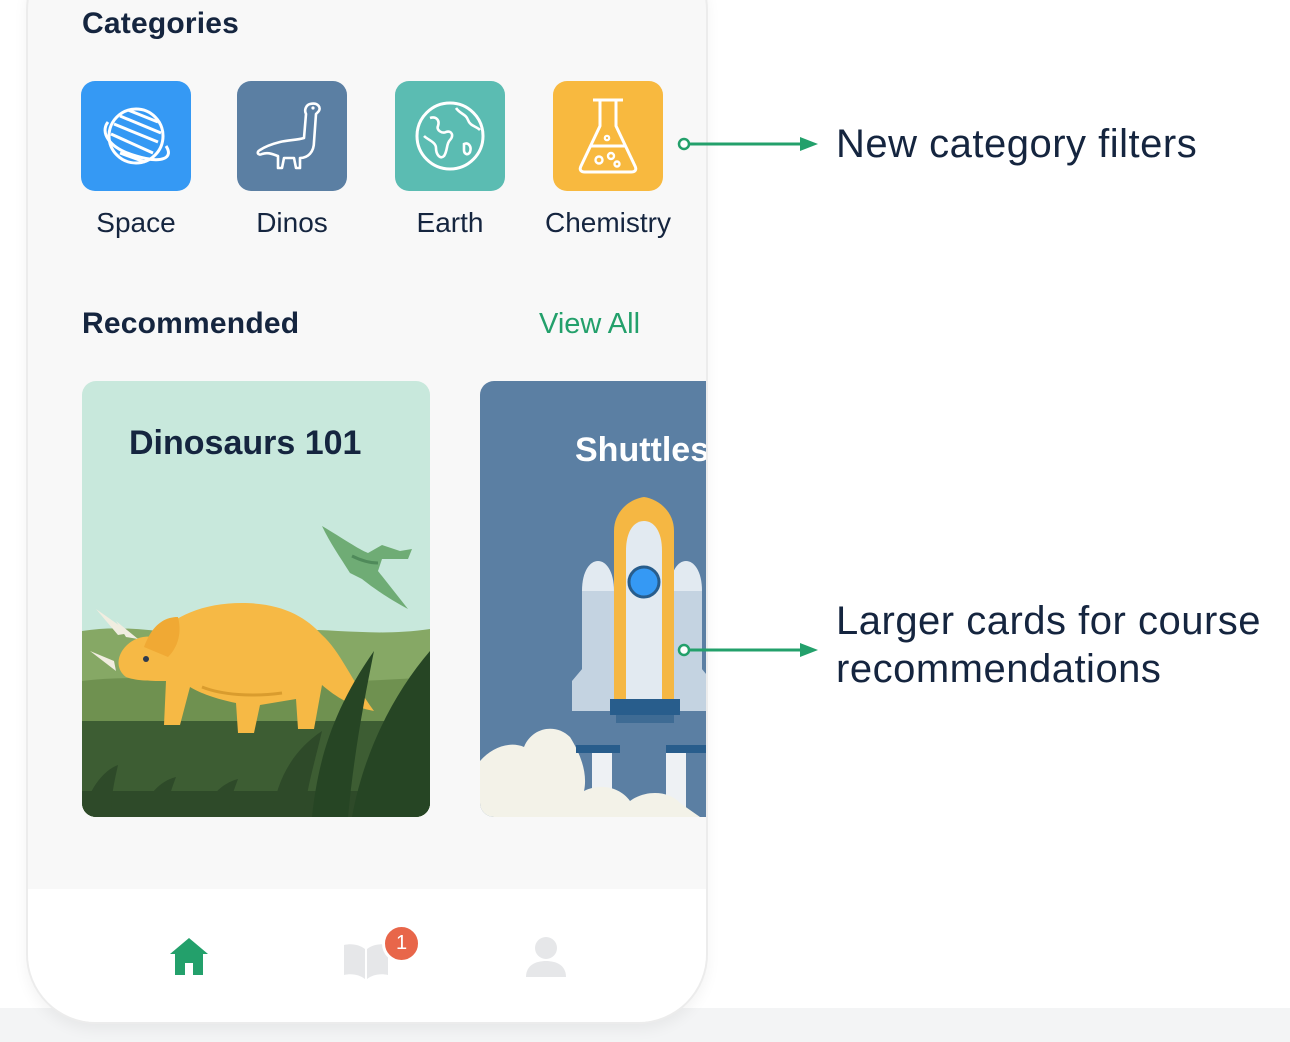 This screenshot has height=1042, width=1290. What do you see at coordinates (641, 450) in the screenshot?
I see `course-card-title: Shuttles` at bounding box center [641, 450].